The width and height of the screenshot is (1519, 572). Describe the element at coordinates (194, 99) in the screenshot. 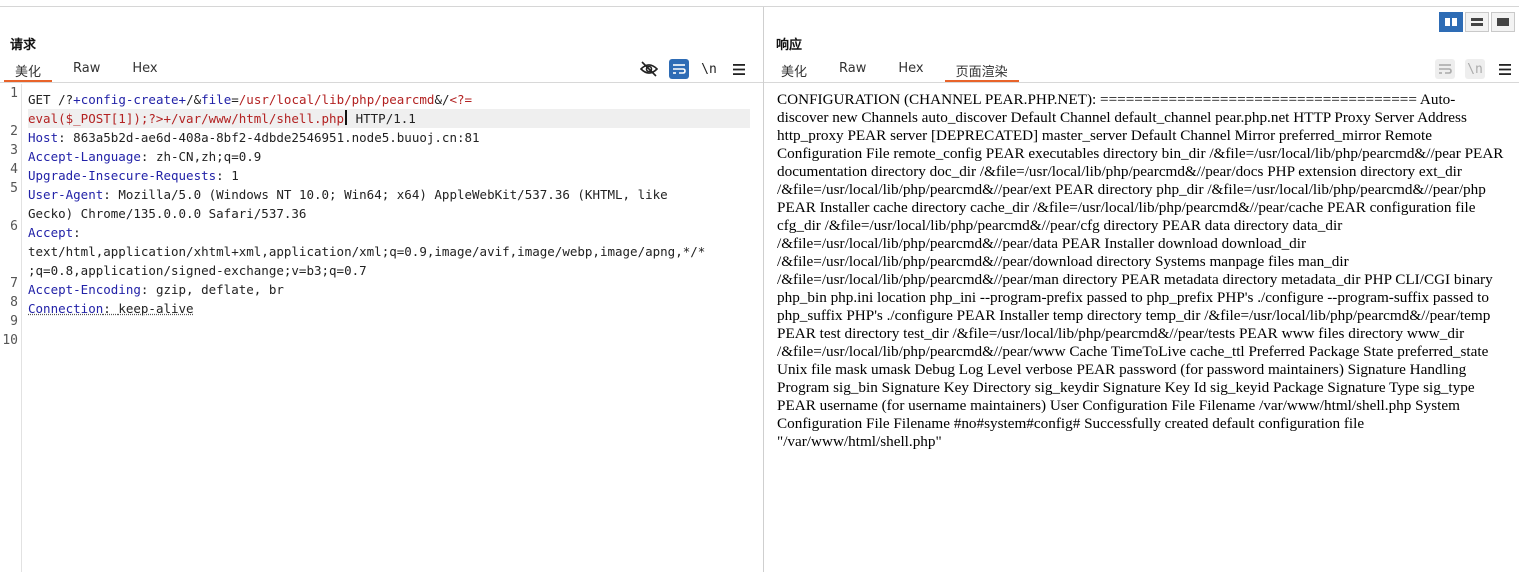

I see `path-part: /&` at that location.